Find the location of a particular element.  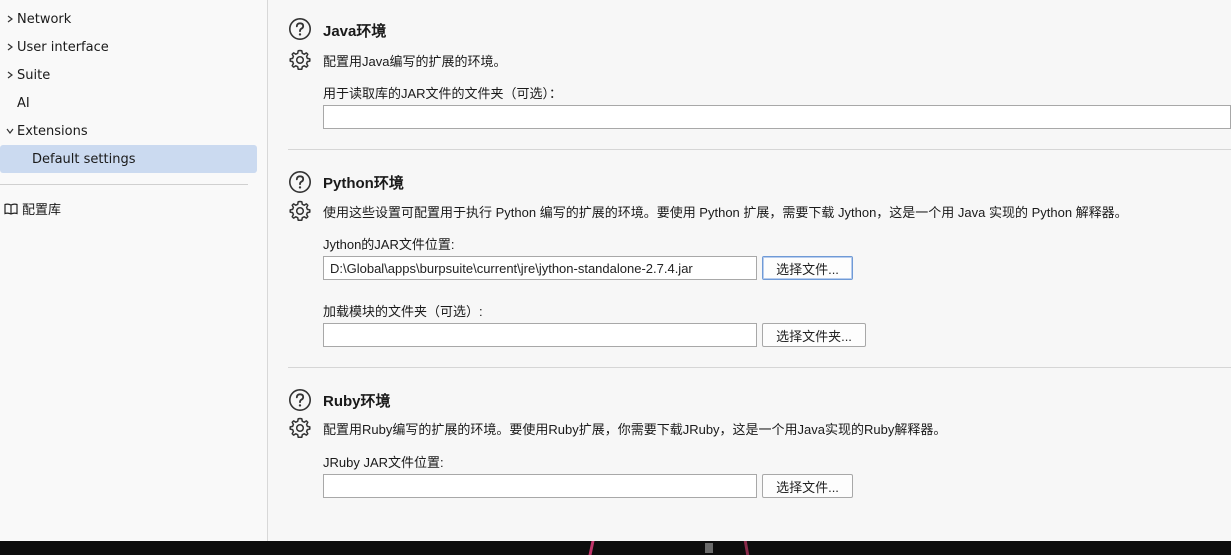

sidebar-item-extensions: Extensions is located at coordinates (128, 131).